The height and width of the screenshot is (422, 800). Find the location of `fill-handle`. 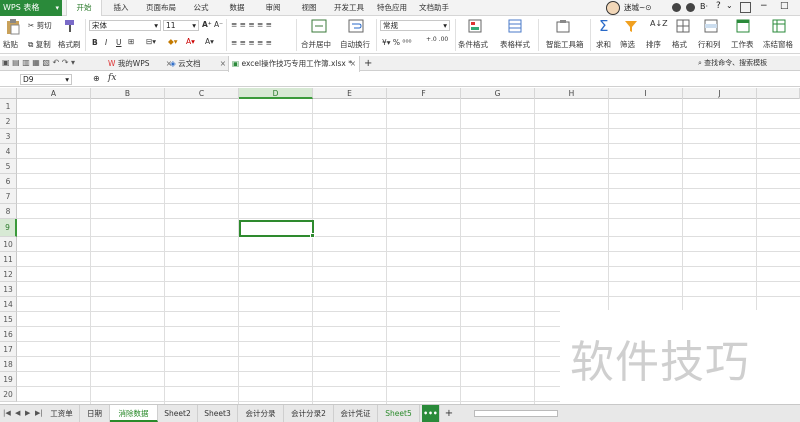

fill-handle is located at coordinates (312, 235).